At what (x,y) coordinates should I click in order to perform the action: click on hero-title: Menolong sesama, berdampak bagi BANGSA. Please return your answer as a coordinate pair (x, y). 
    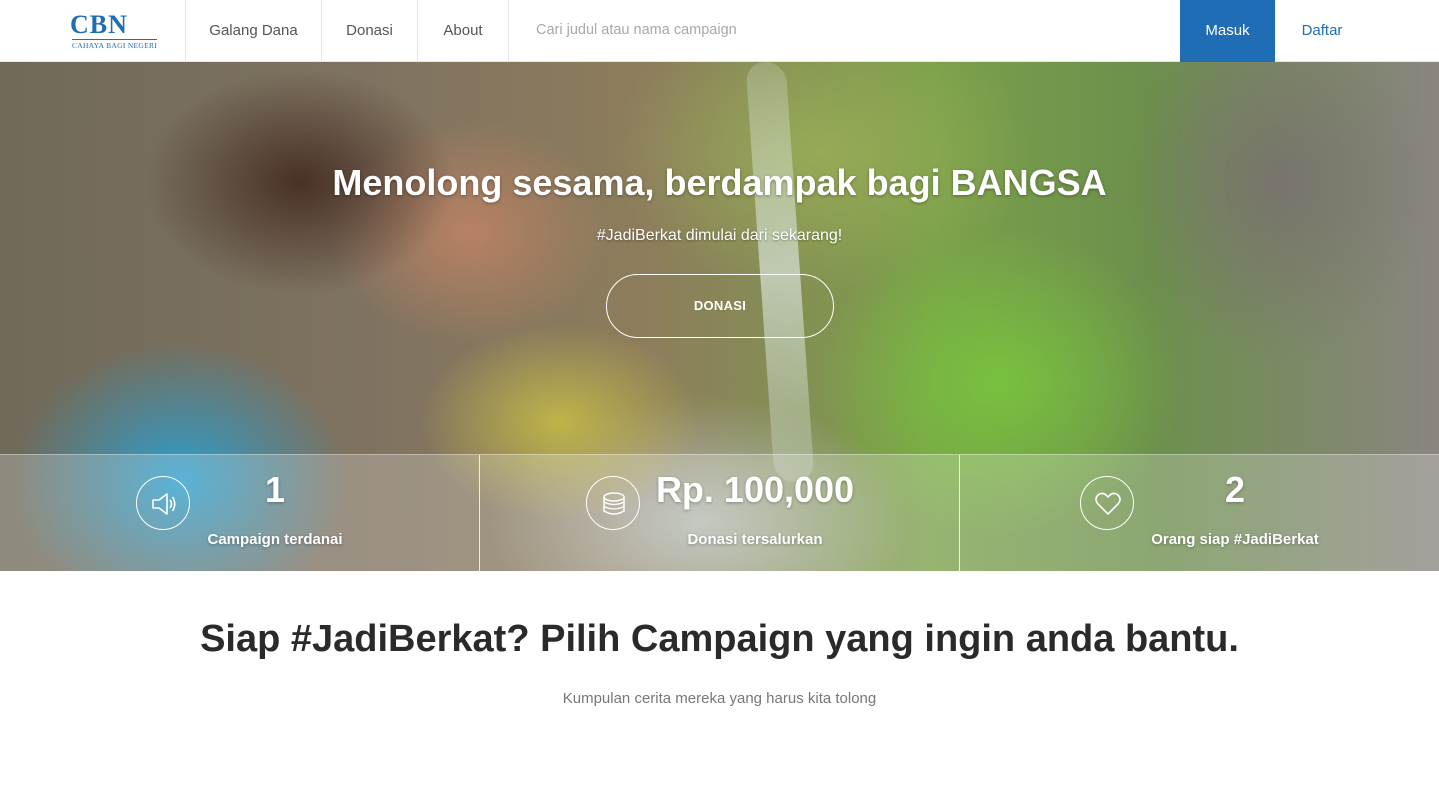
    Looking at the image, I should click on (719, 182).